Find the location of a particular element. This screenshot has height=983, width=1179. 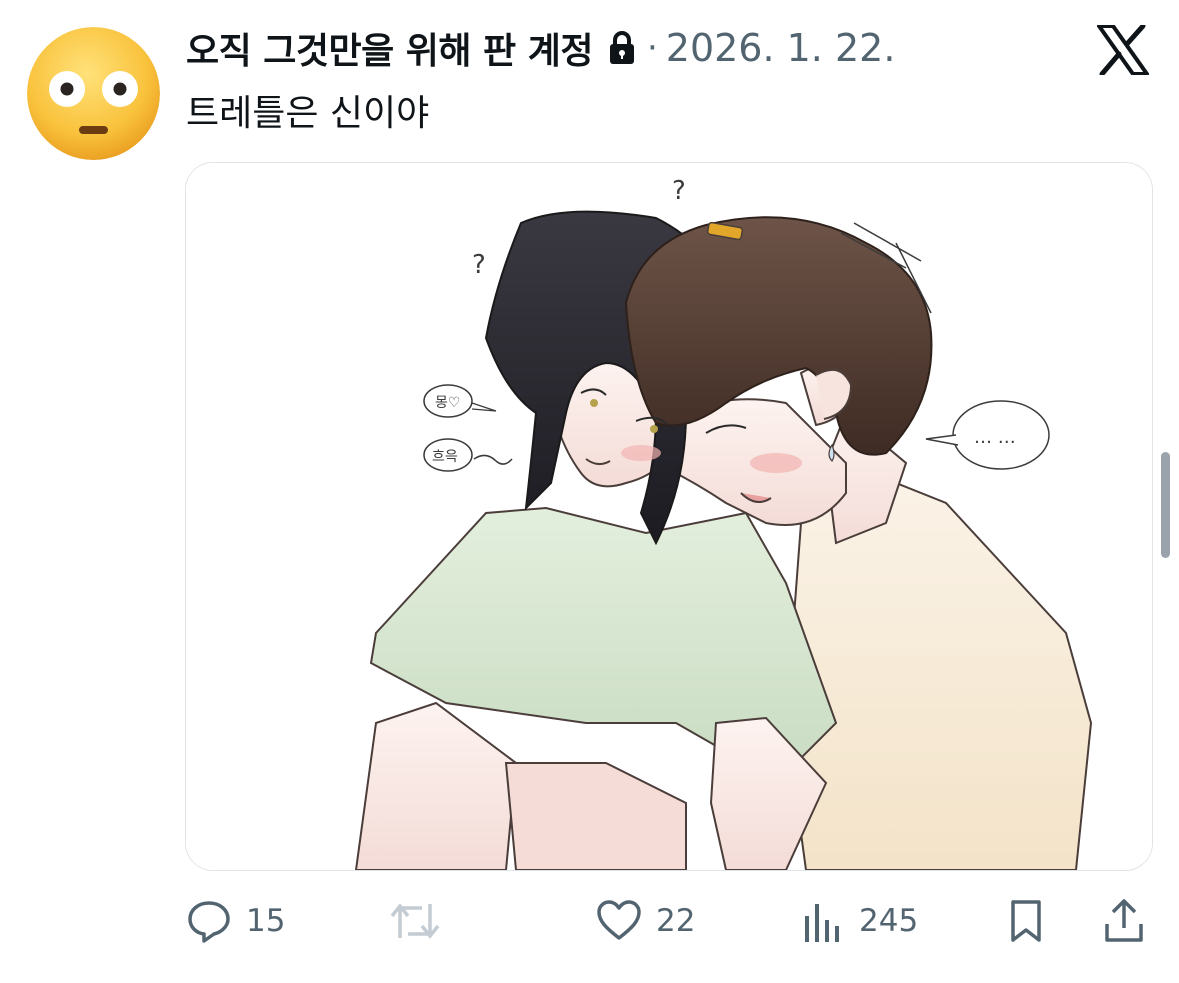

like-count: 22 is located at coordinates (676, 921).